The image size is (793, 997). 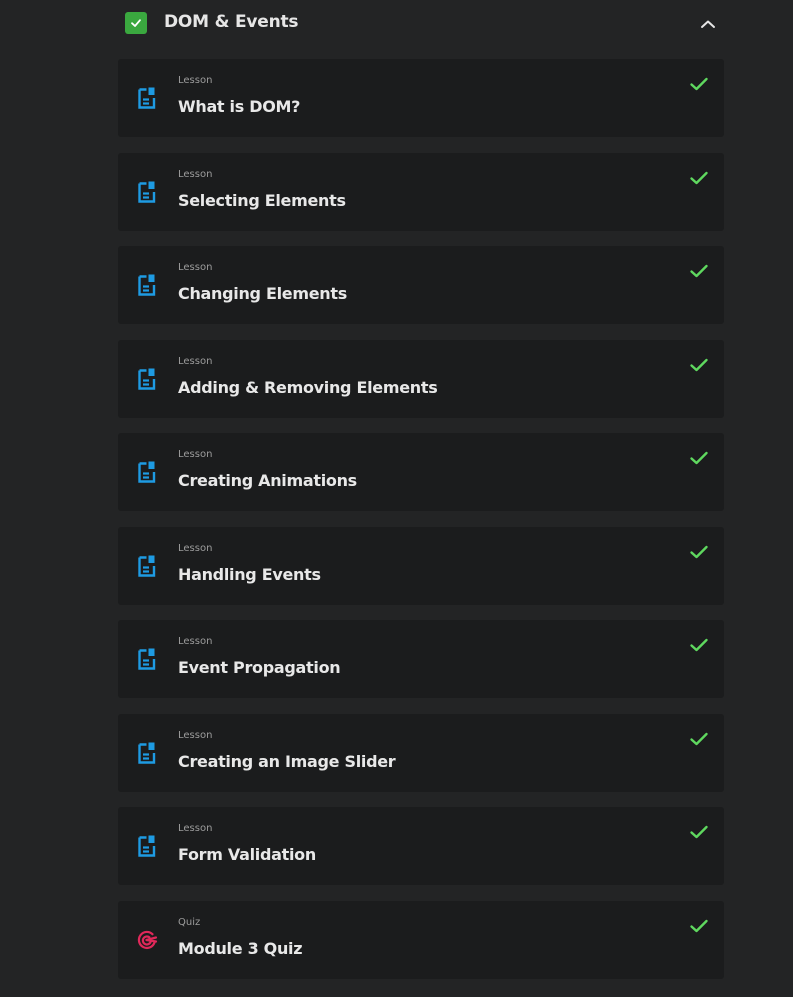 What do you see at coordinates (189, 922) in the screenshot?
I see `item-type-label: Quiz` at bounding box center [189, 922].